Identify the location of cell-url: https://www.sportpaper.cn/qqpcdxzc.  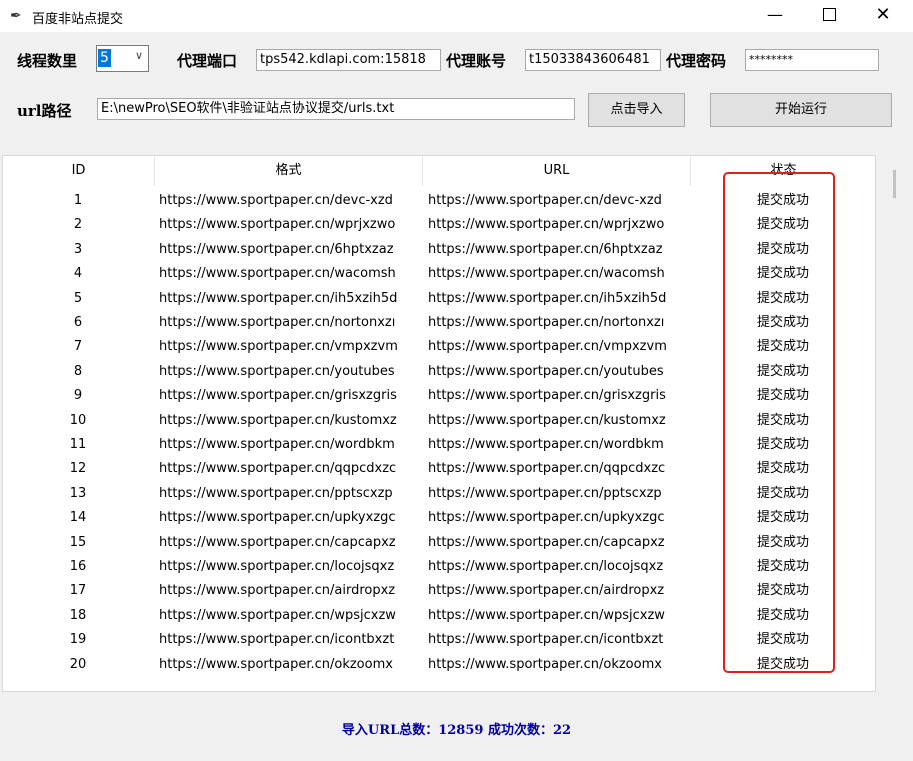
(547, 469).